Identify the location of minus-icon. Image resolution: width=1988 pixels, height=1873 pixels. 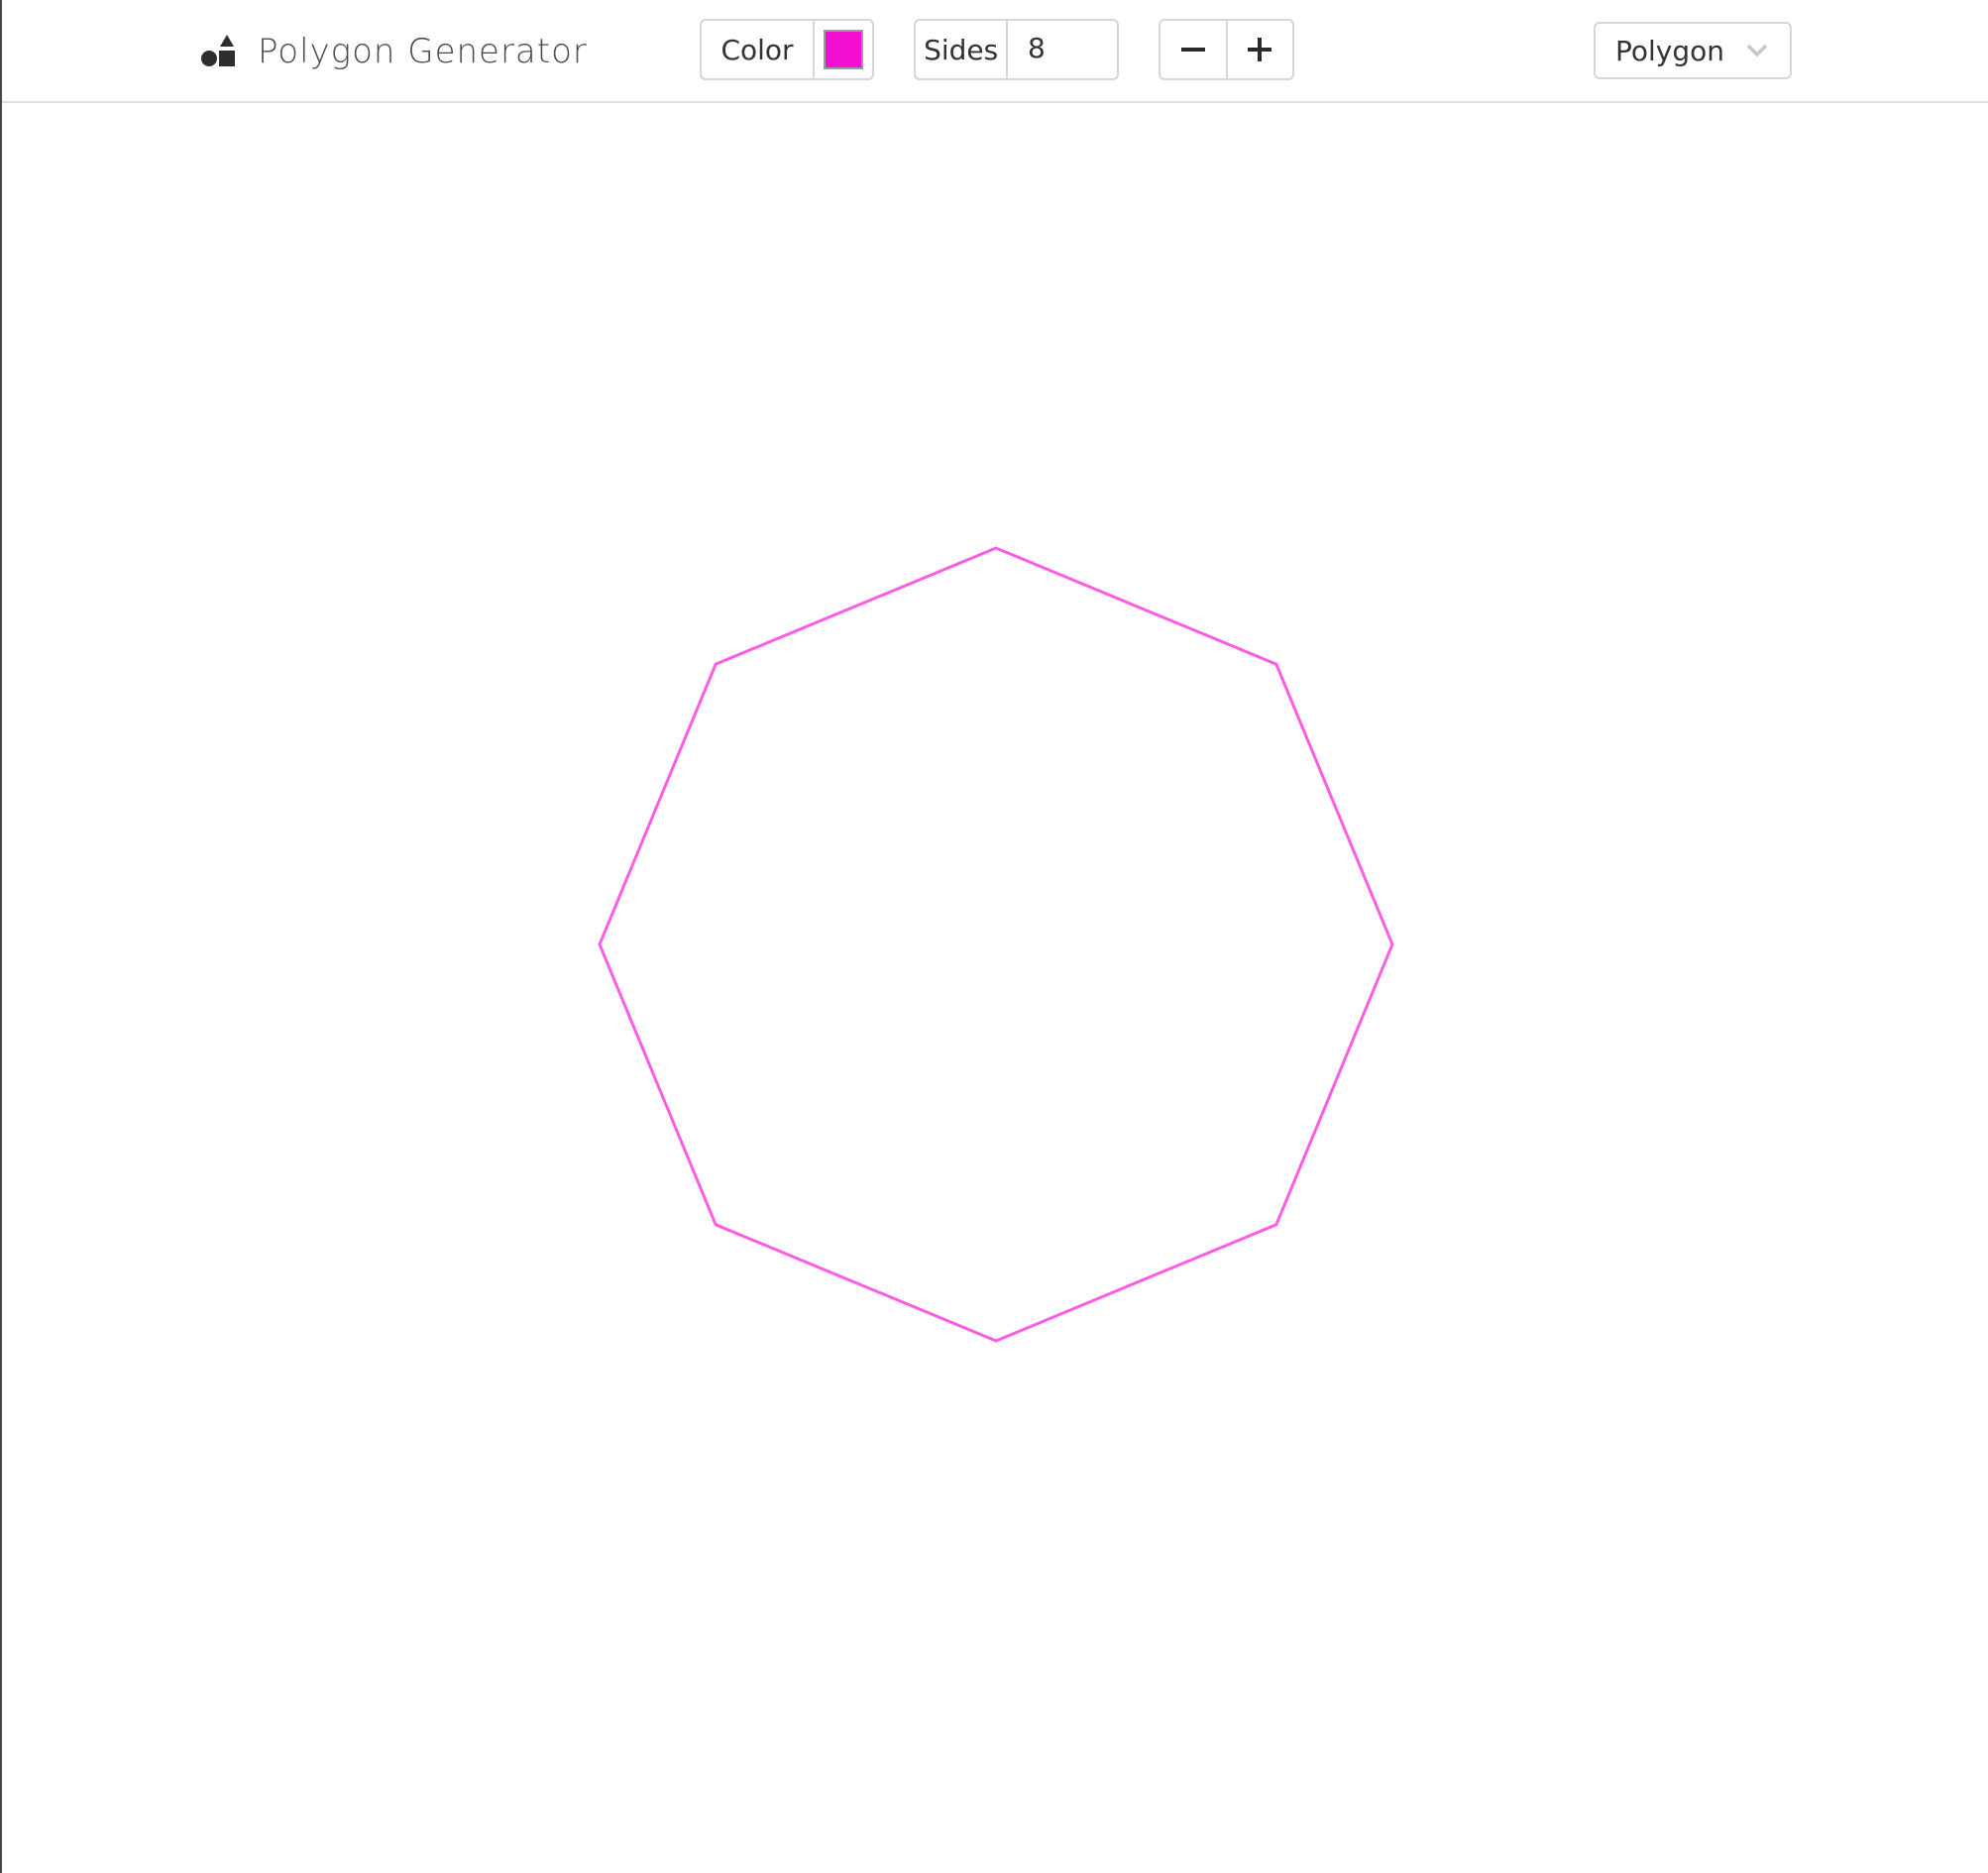
(1192, 50).